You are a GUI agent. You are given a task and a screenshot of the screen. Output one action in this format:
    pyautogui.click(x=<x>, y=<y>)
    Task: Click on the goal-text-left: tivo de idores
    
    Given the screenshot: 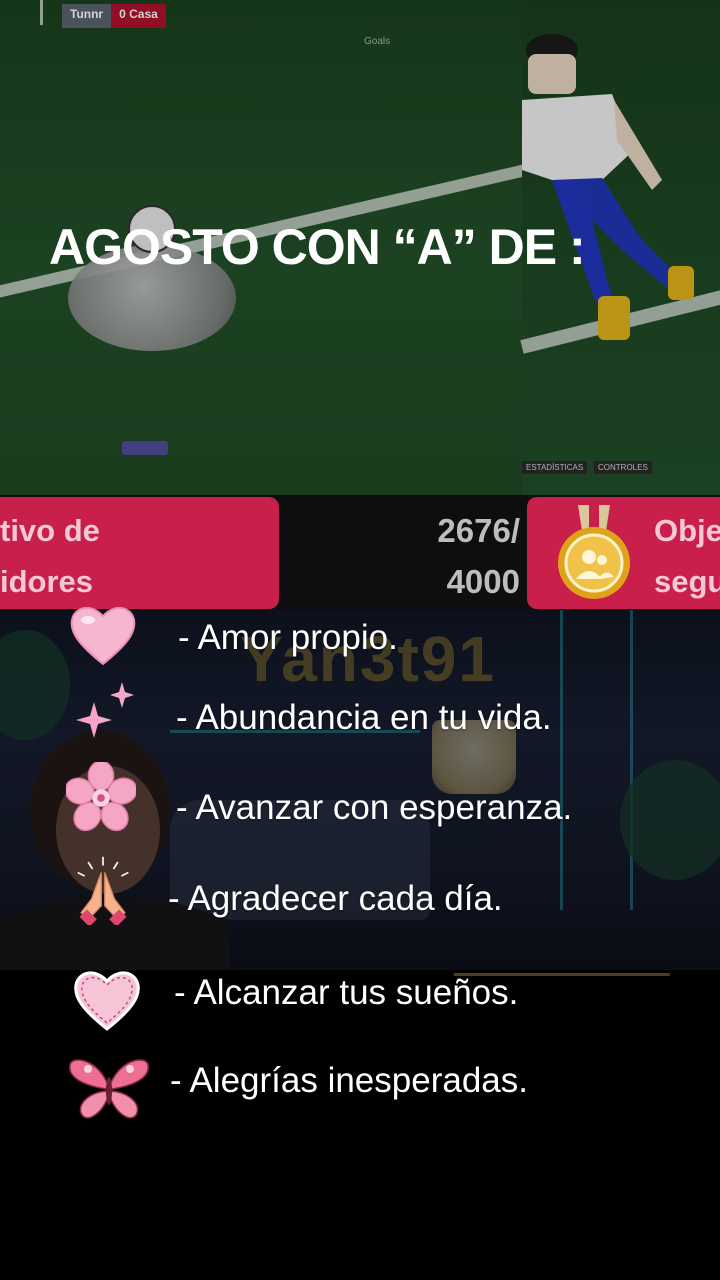 What is the action you would take?
    pyautogui.click(x=50, y=556)
    